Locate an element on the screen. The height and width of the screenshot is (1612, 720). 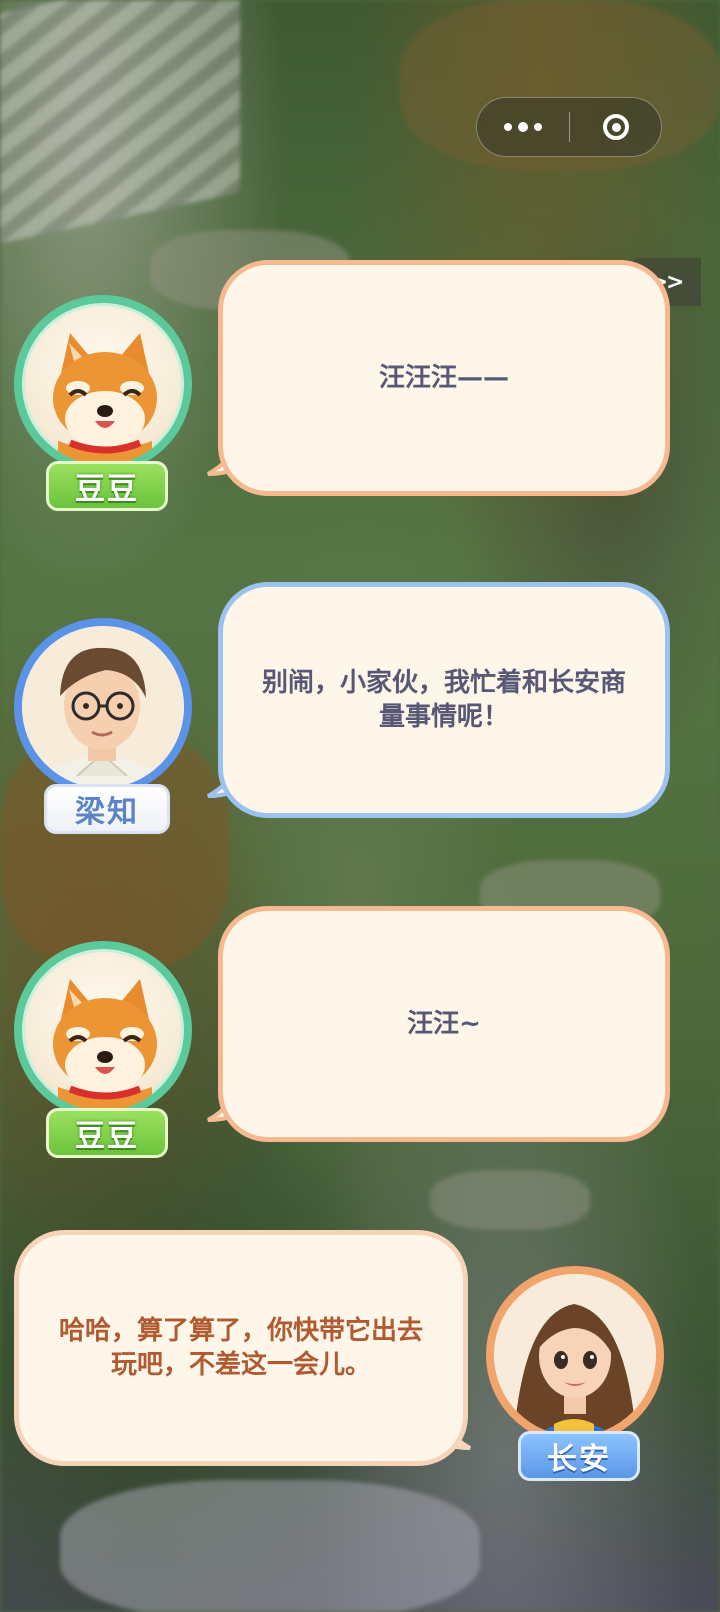
speaker-name-tag: 梁知 is located at coordinates (107, 809).